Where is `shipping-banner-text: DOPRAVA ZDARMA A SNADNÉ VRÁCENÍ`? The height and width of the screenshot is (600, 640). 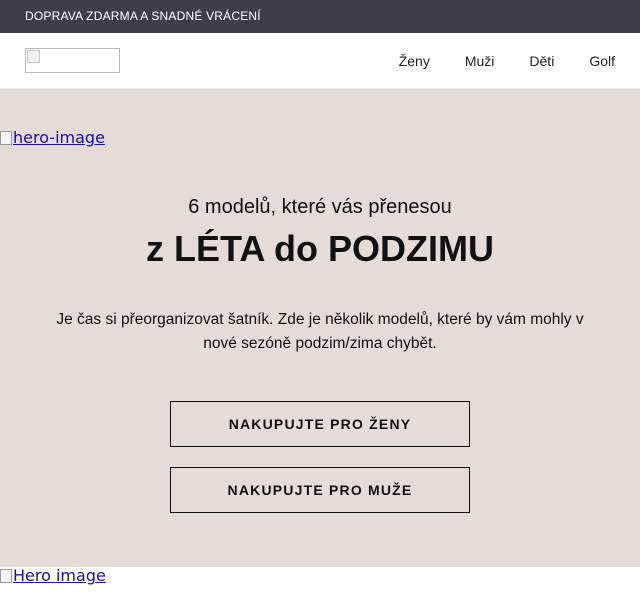 shipping-banner-text: DOPRAVA ZDARMA A SNADNÉ VRÁCENÍ is located at coordinates (143, 16).